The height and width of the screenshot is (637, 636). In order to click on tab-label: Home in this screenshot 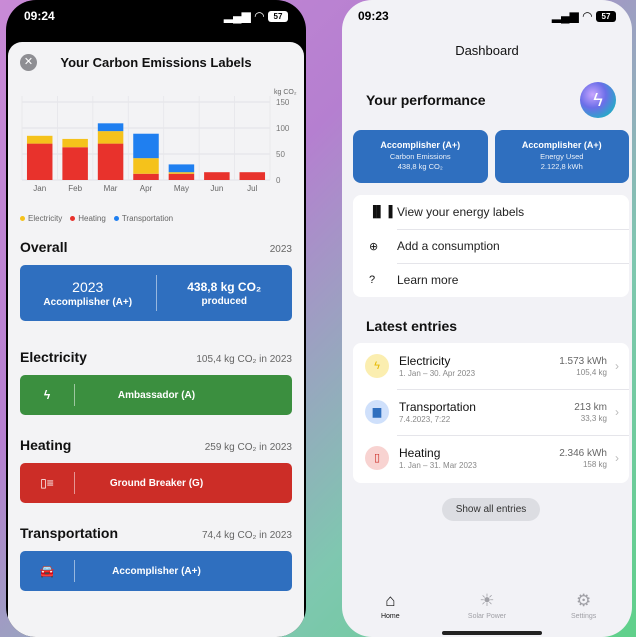, I will do `click(390, 616)`.